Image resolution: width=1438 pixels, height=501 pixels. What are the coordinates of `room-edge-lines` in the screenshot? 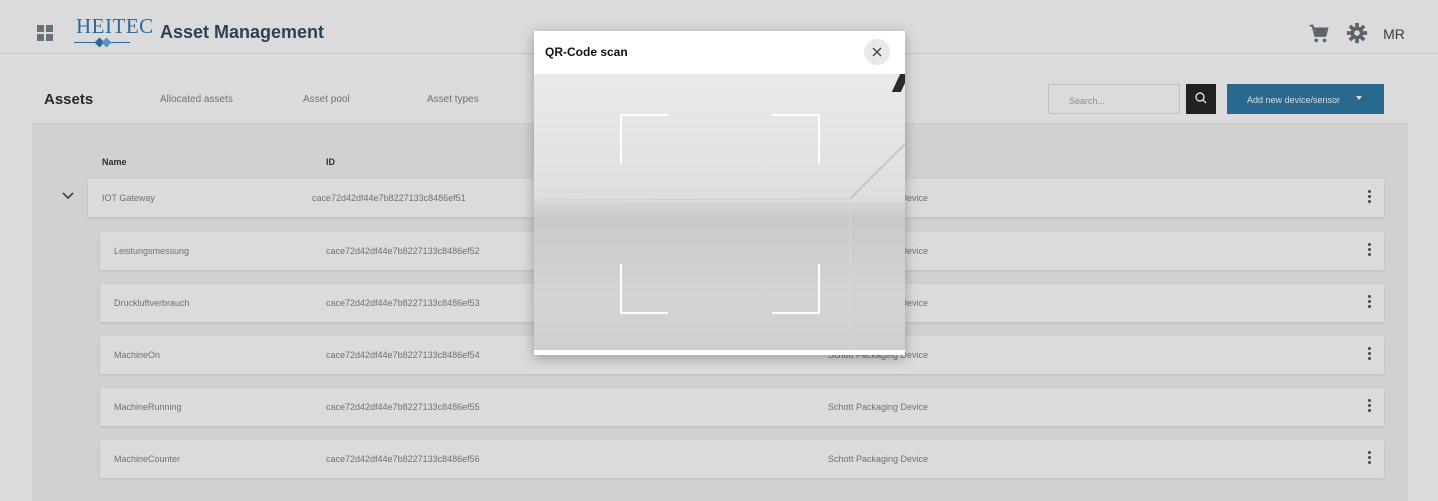 It's located at (719, 246).